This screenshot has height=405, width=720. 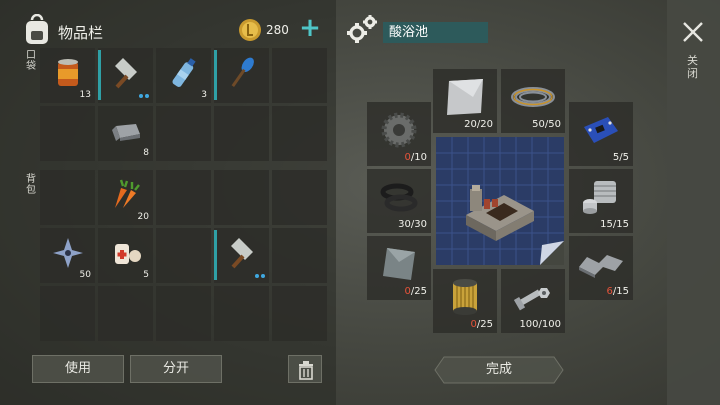 I want to click on backpack-slot: 20, so click(x=125, y=197).